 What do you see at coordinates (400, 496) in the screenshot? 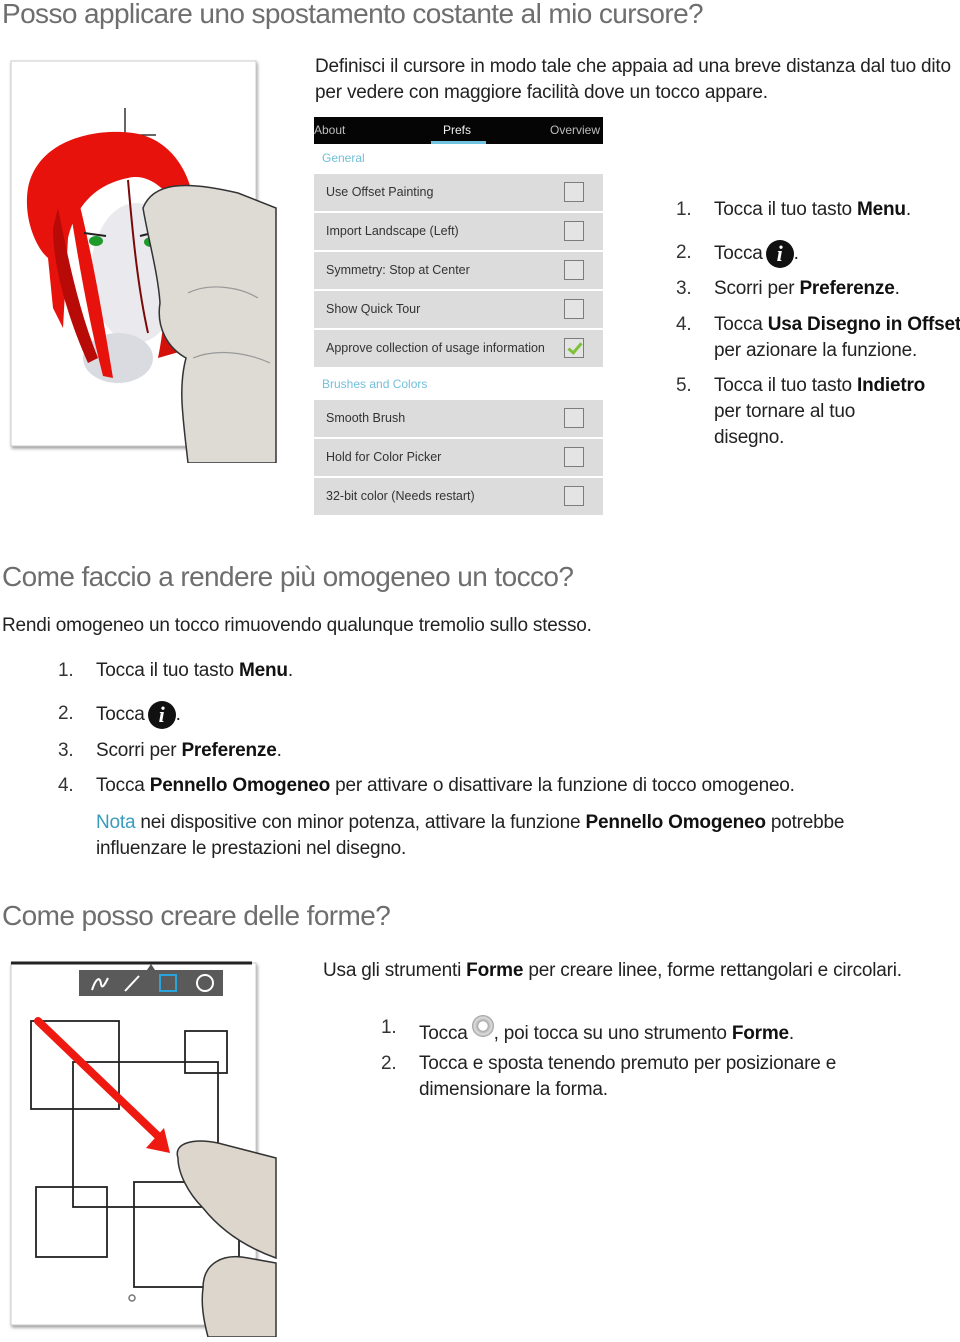
I see `pref-label: 32-bit color (Needs restart)` at bounding box center [400, 496].